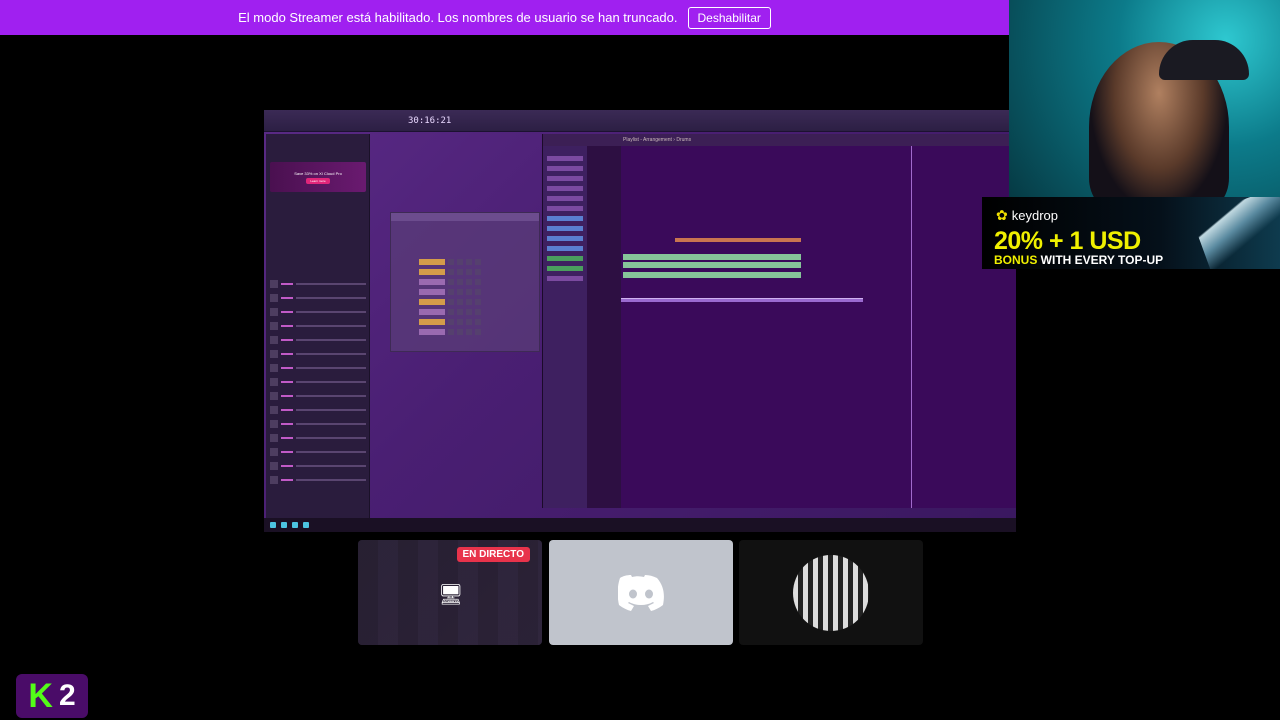 This screenshot has width=1280, height=720. I want to click on keydrop-logo-text: keydrop, so click(1034, 215).